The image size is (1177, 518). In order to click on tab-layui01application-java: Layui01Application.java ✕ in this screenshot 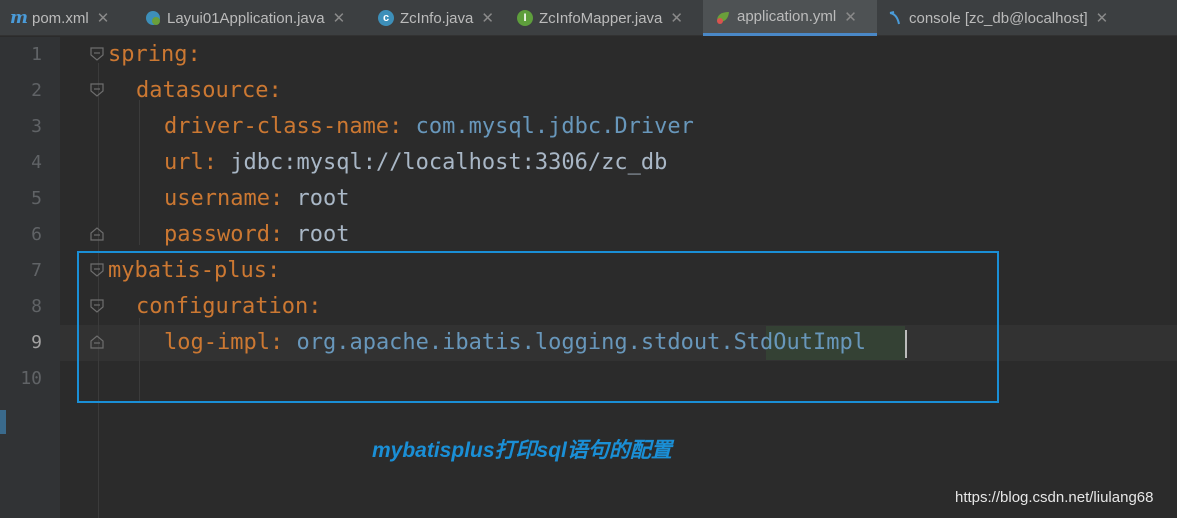, I will do `click(255, 18)`.